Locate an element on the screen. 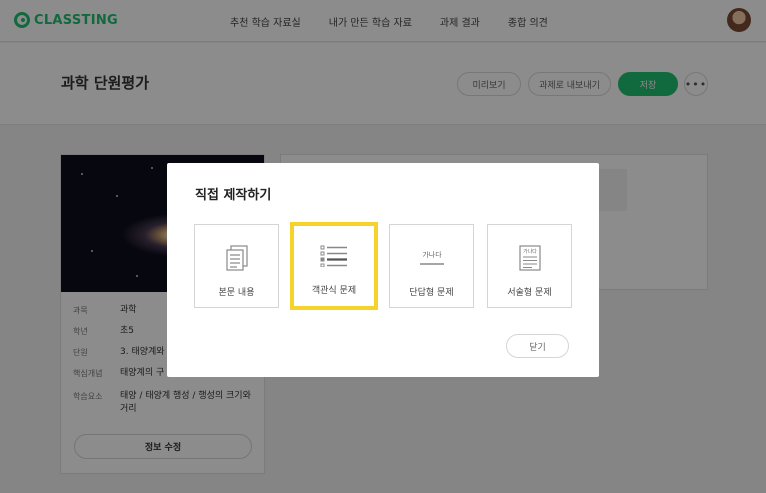 The width and height of the screenshot is (766, 493). modal-title: 직접 제작하기 is located at coordinates (233, 195).